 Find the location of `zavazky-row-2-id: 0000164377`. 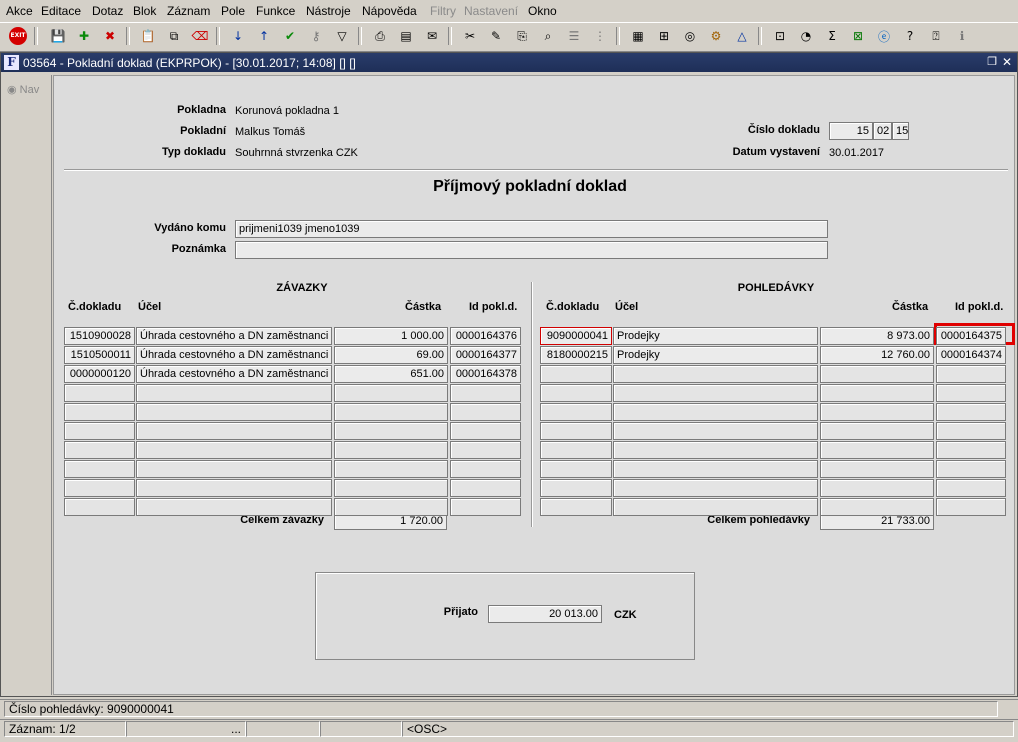

zavazky-row-2-id: 0000164377 is located at coordinates (485, 355).